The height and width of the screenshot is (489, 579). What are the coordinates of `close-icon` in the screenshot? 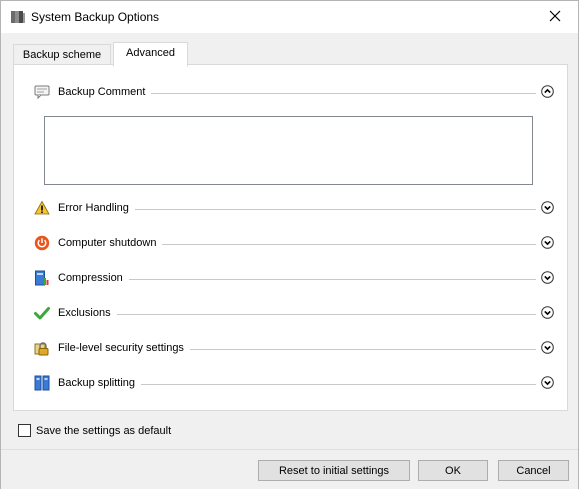 It's located at (555, 17).